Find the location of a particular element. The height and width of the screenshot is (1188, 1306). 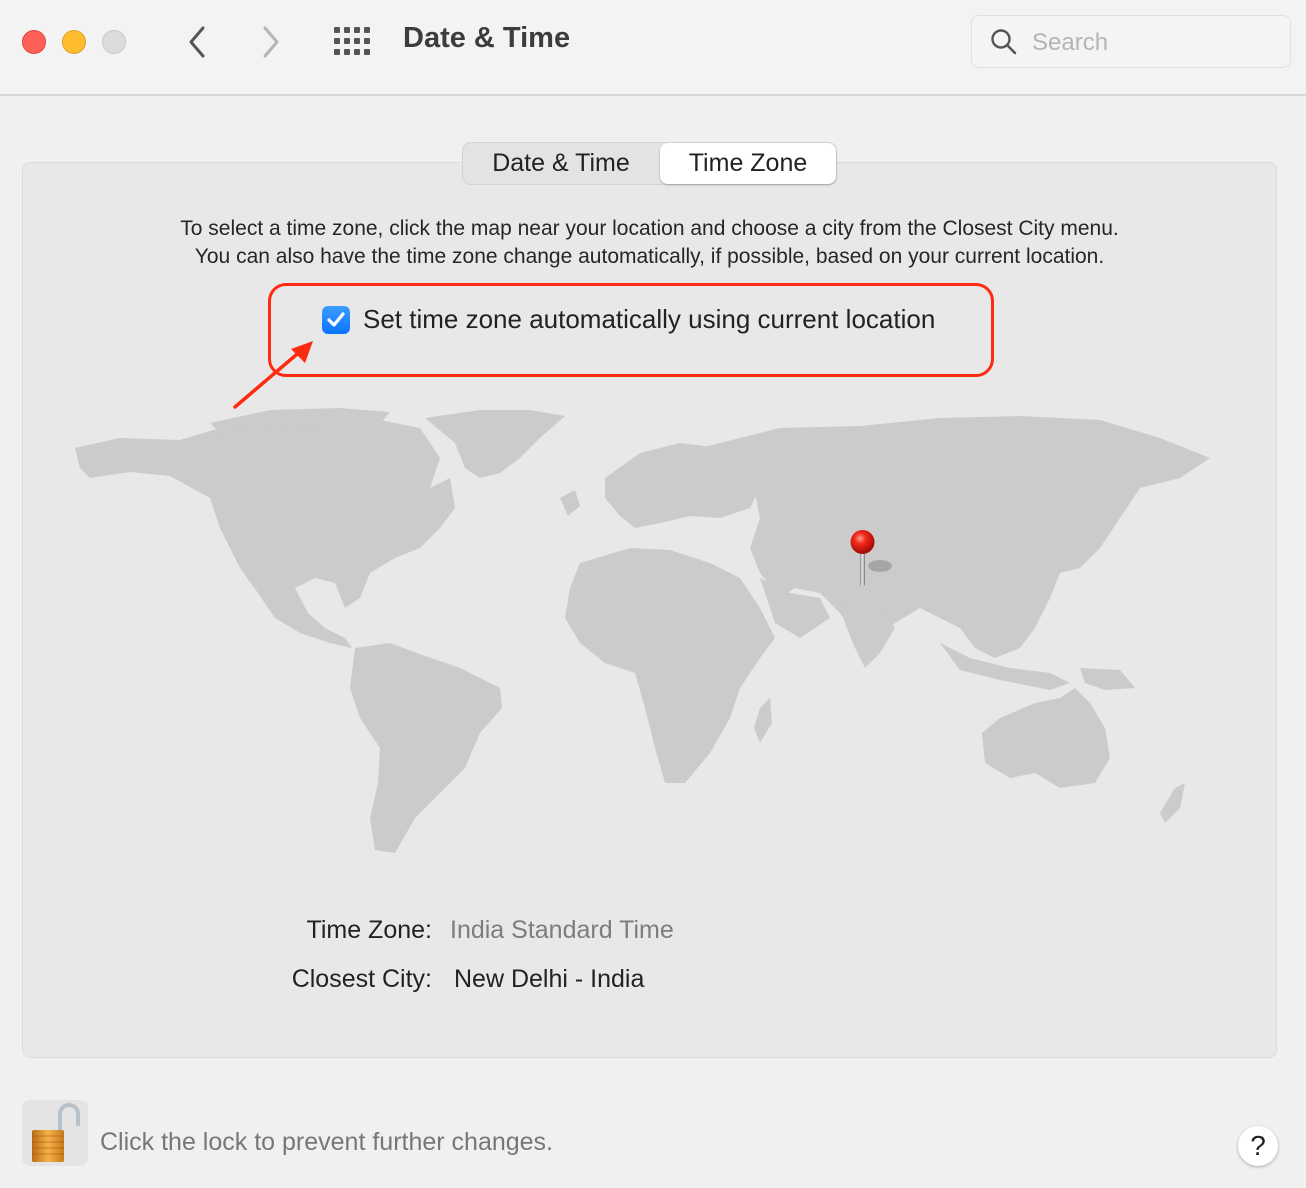

search-field is located at coordinates (1131, 41).